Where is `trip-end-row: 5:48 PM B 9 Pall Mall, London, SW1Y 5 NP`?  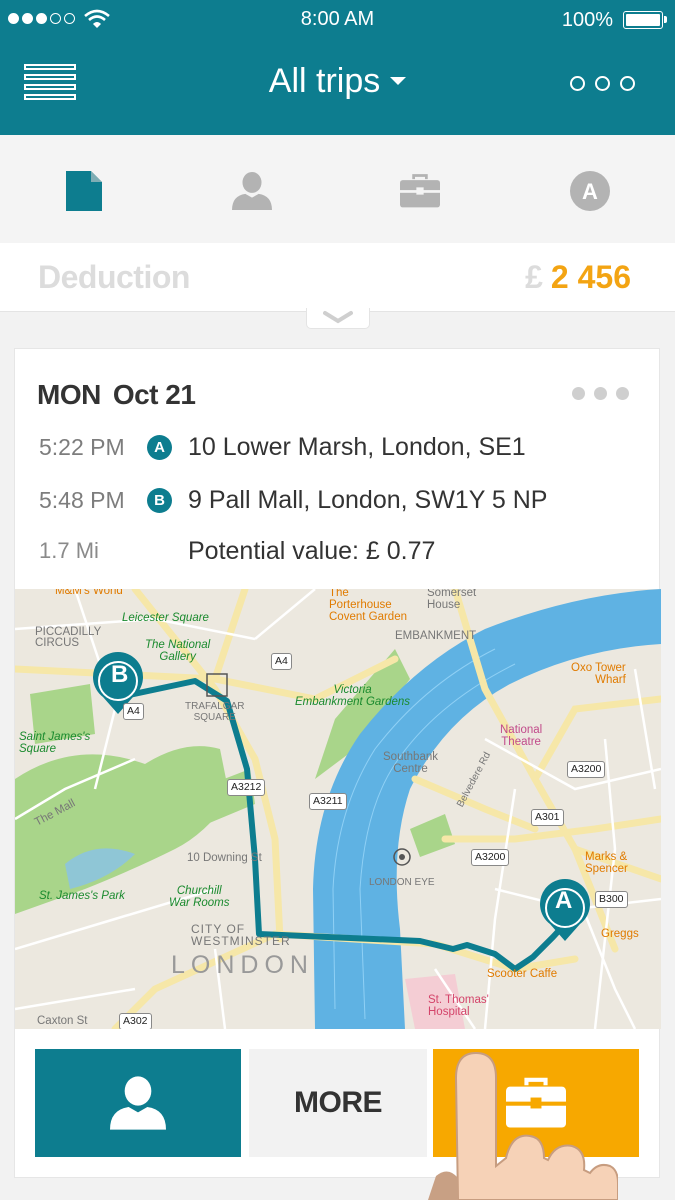 trip-end-row: 5:48 PM B 9 Pall Mall, London, SW1Y 5 NP is located at coordinates (293, 500).